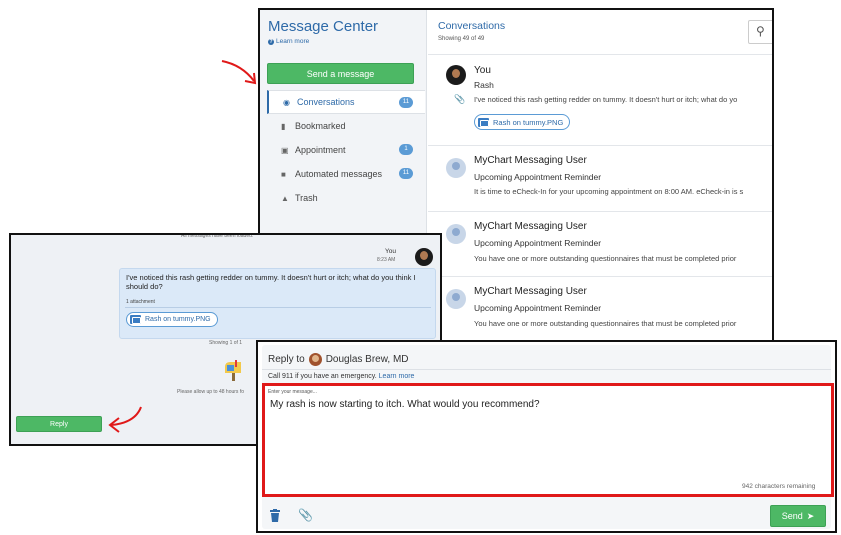  I want to click on calendar-icon: ▣, so click(285, 150).